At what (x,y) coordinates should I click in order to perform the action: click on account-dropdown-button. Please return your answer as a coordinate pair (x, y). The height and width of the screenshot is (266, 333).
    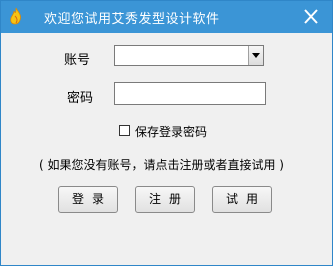
    Looking at the image, I should click on (255, 55).